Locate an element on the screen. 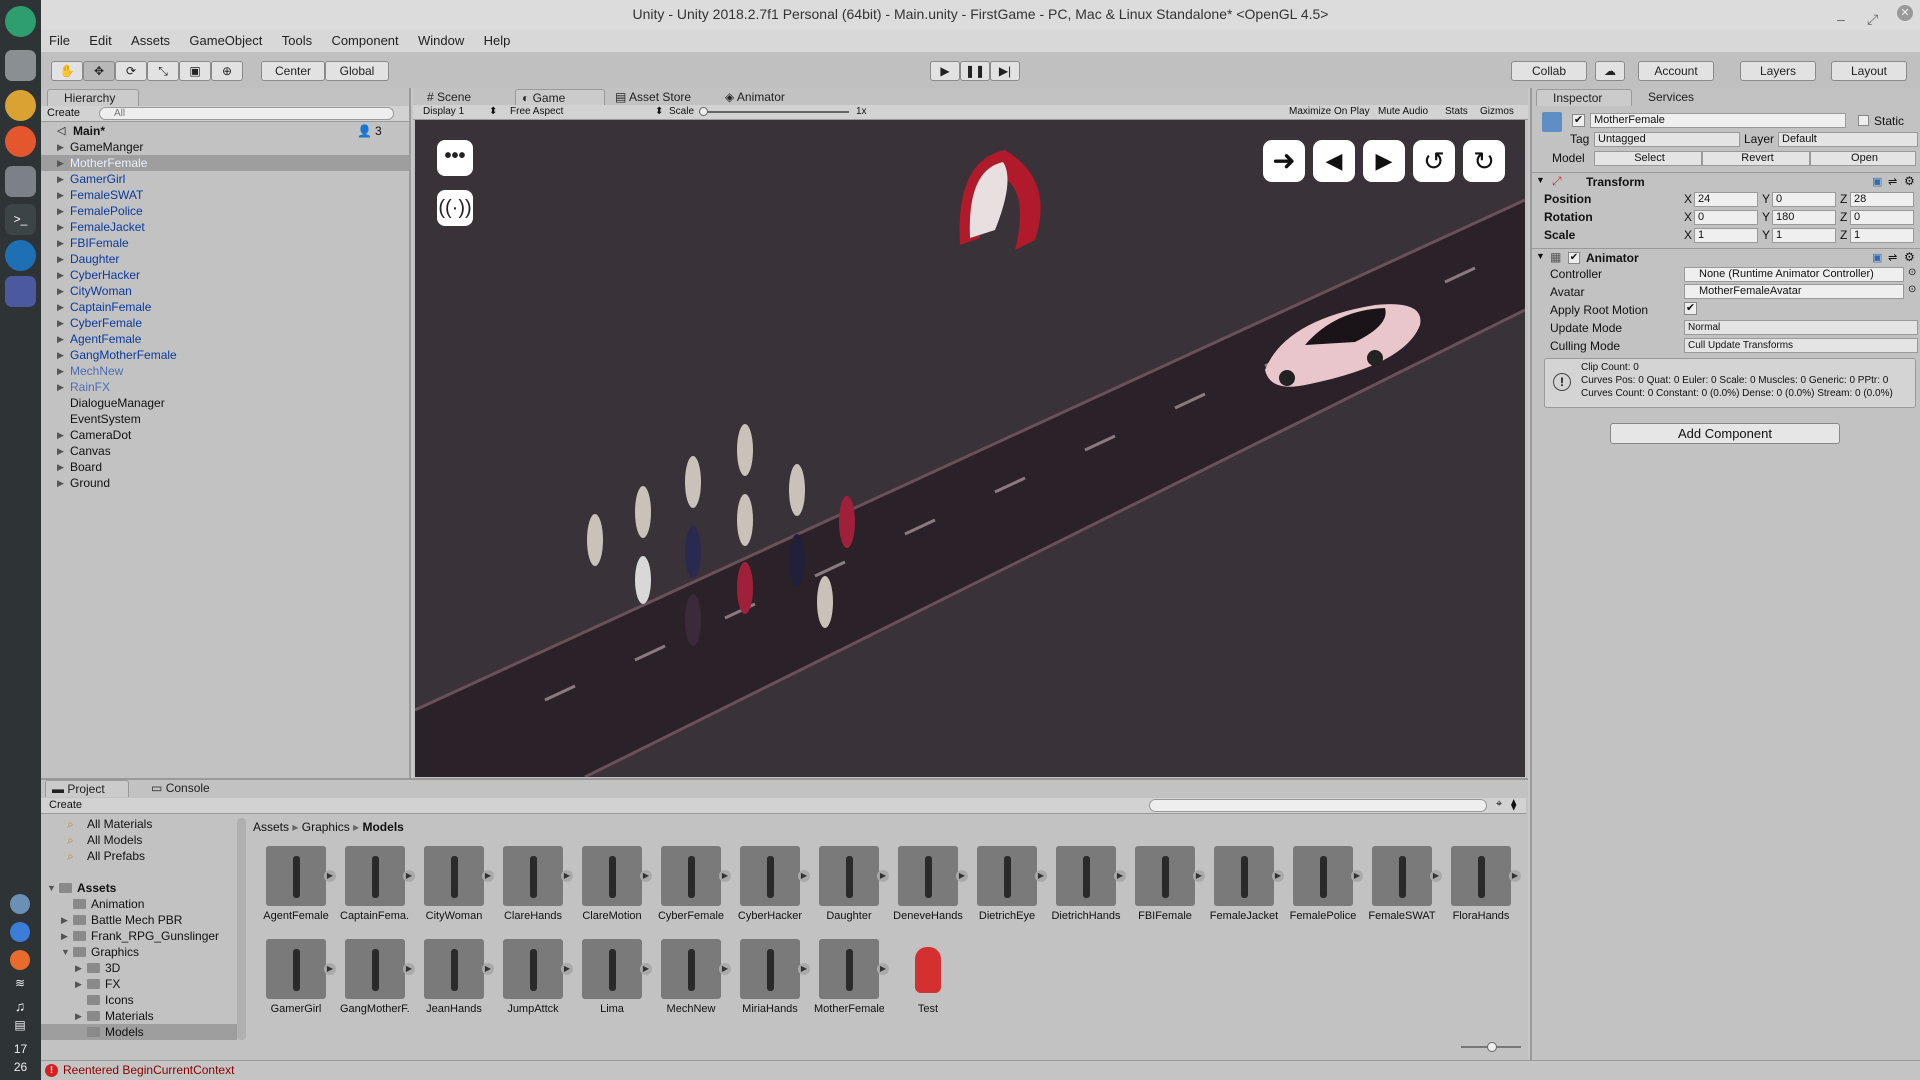  layer-dropdown: Default is located at coordinates (1848, 139).